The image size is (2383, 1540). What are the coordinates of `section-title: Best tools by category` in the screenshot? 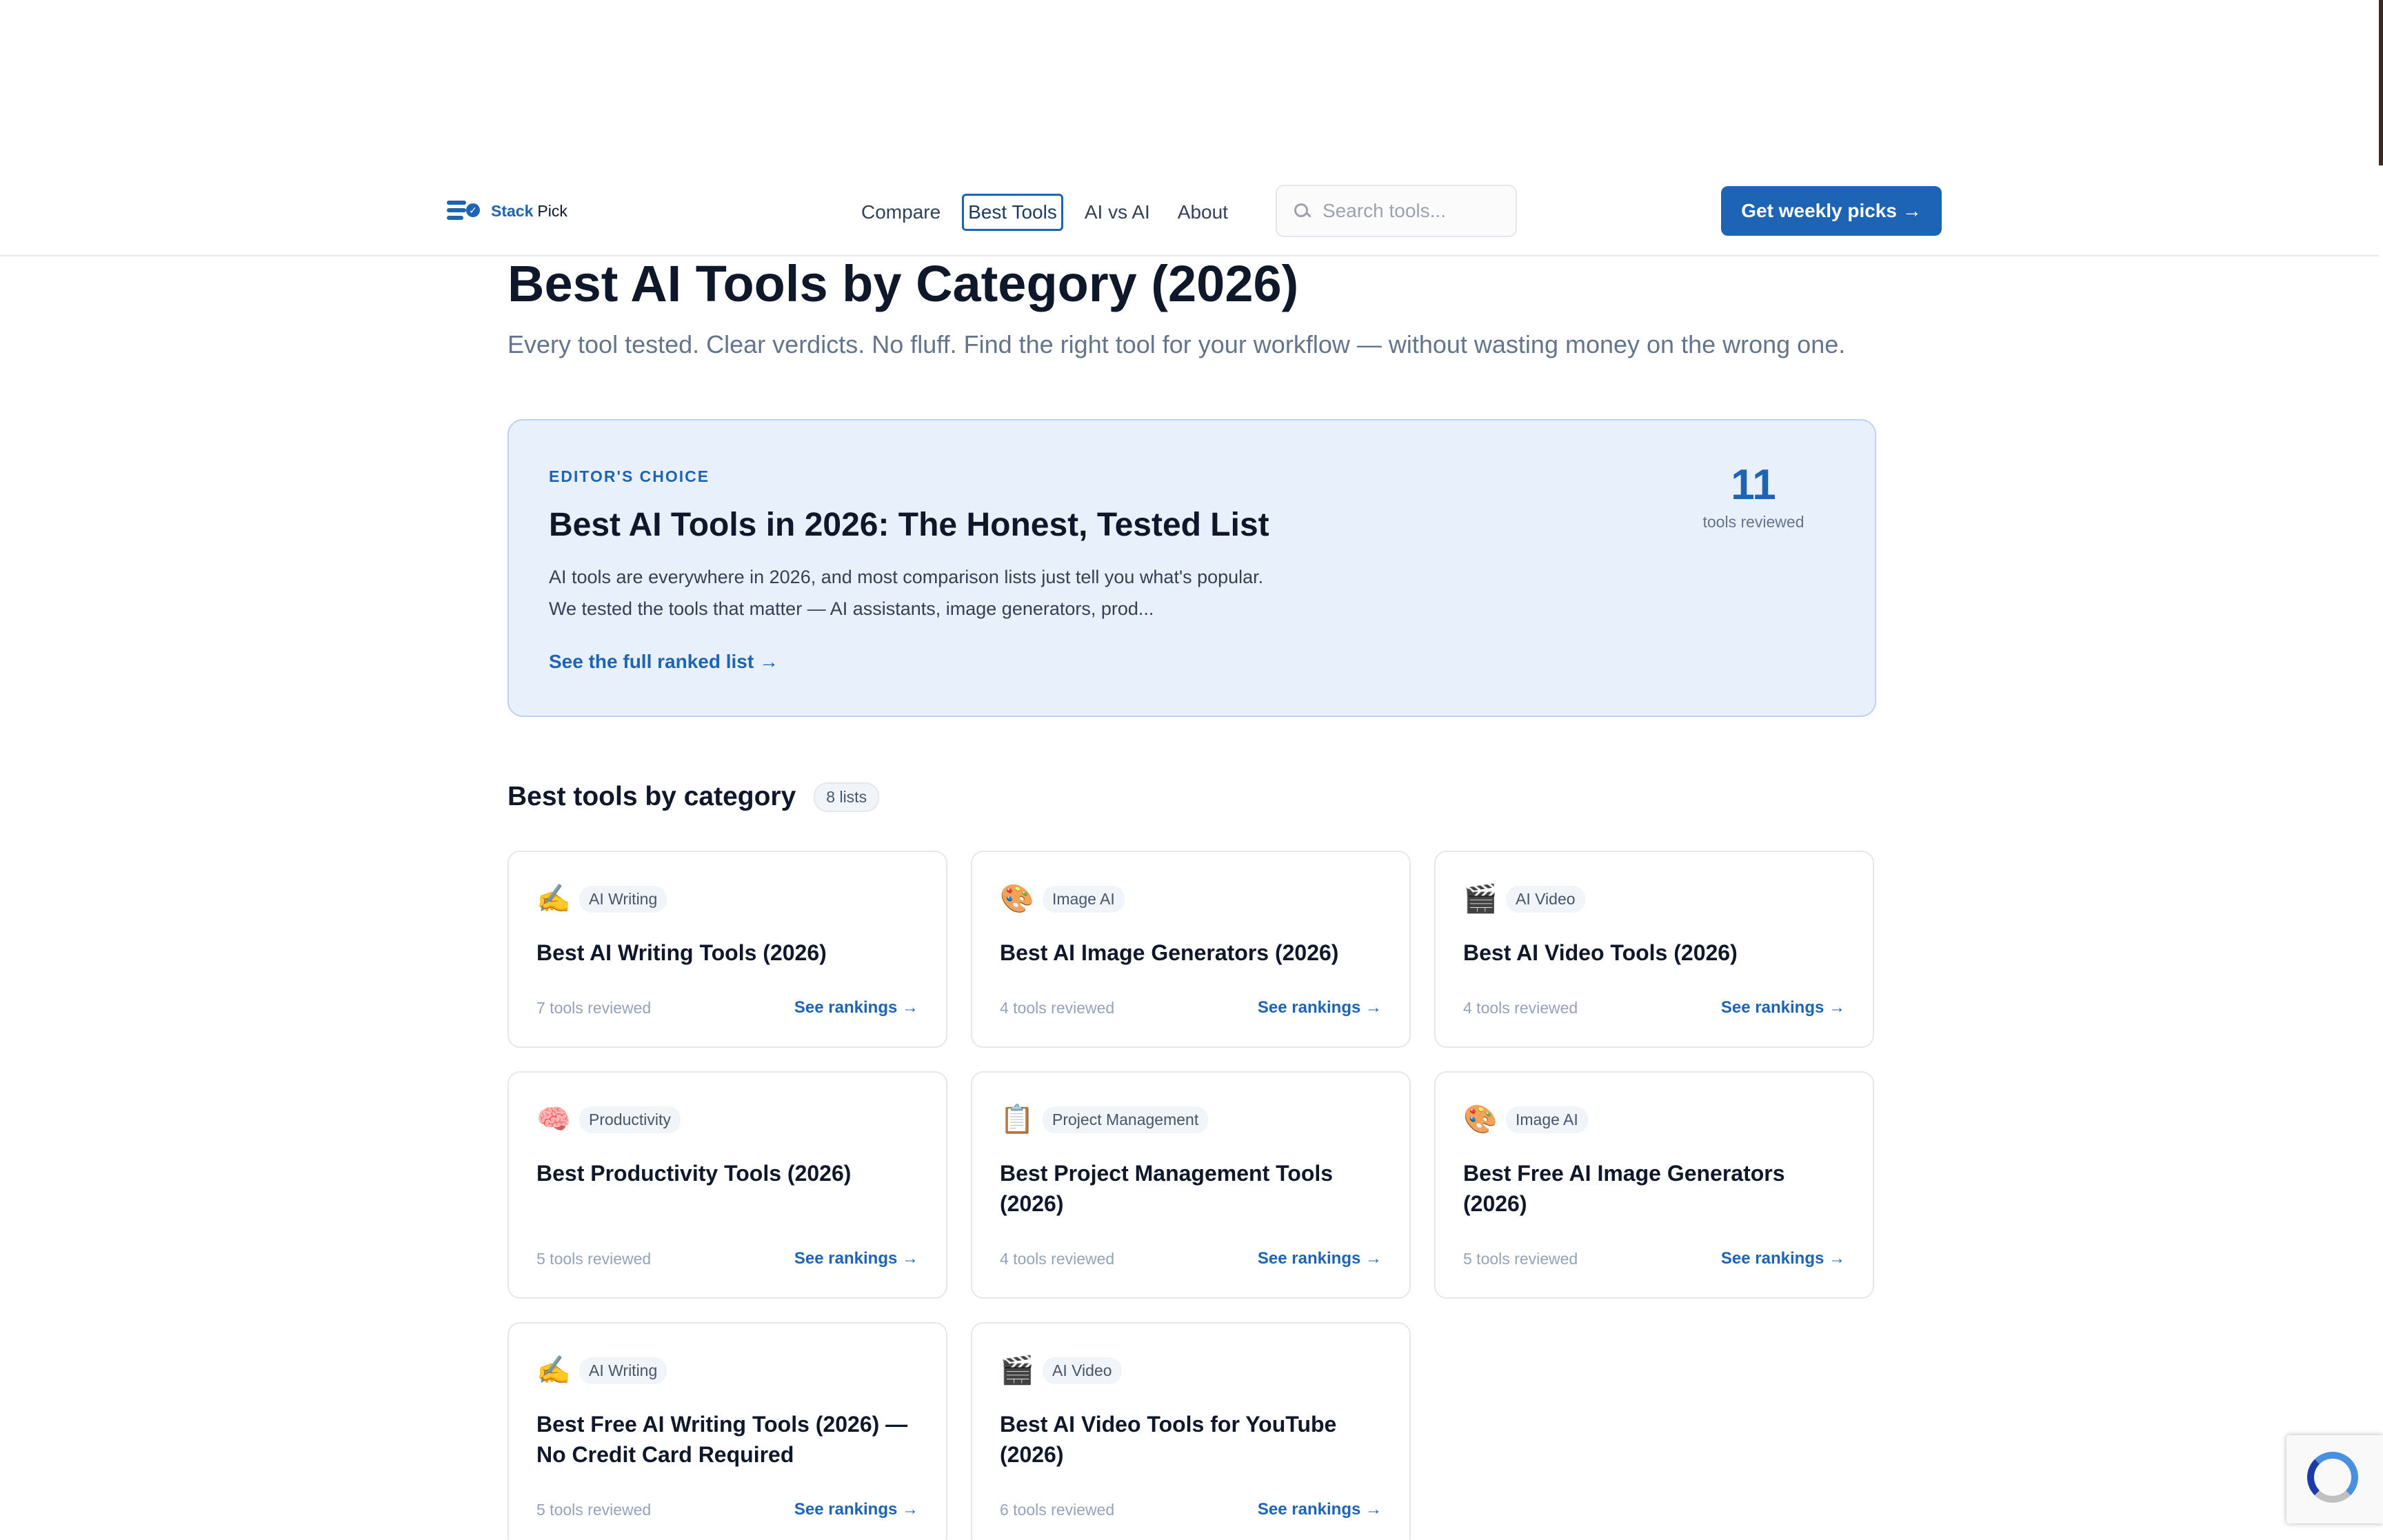 It's located at (651, 797).